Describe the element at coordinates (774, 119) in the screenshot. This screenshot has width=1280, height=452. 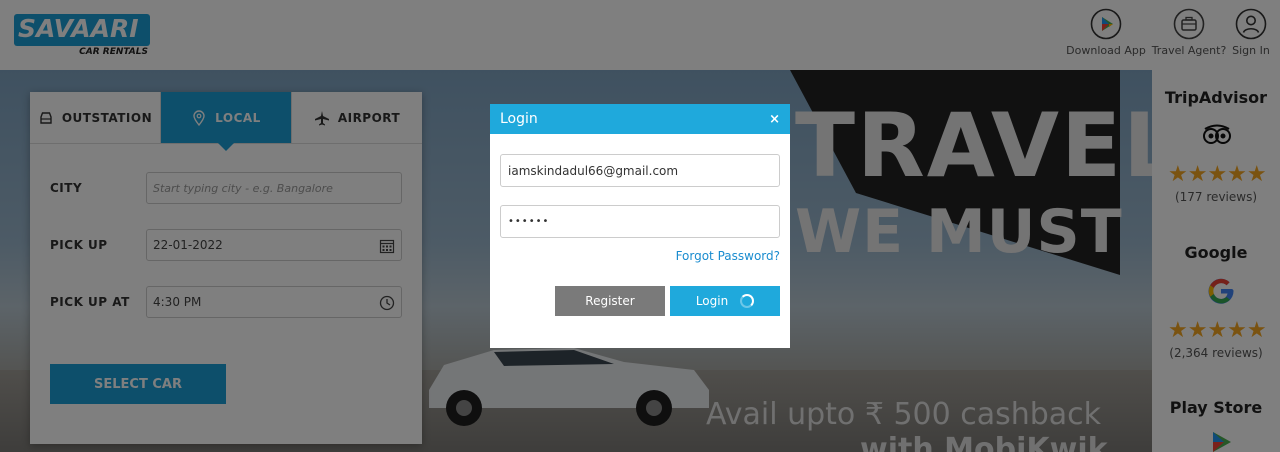
I see `close-icon: ×` at that location.